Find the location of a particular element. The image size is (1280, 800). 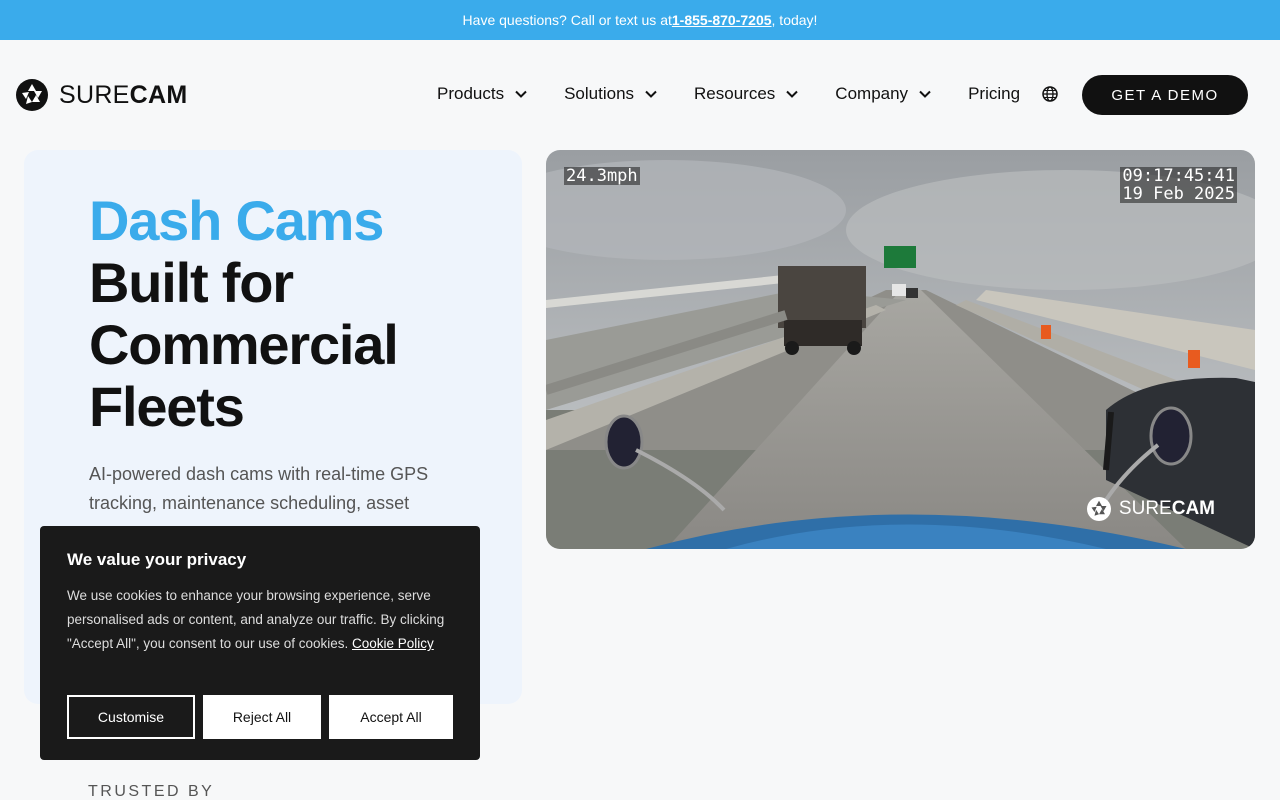

logo-text-cam: CAM is located at coordinates (158, 94).